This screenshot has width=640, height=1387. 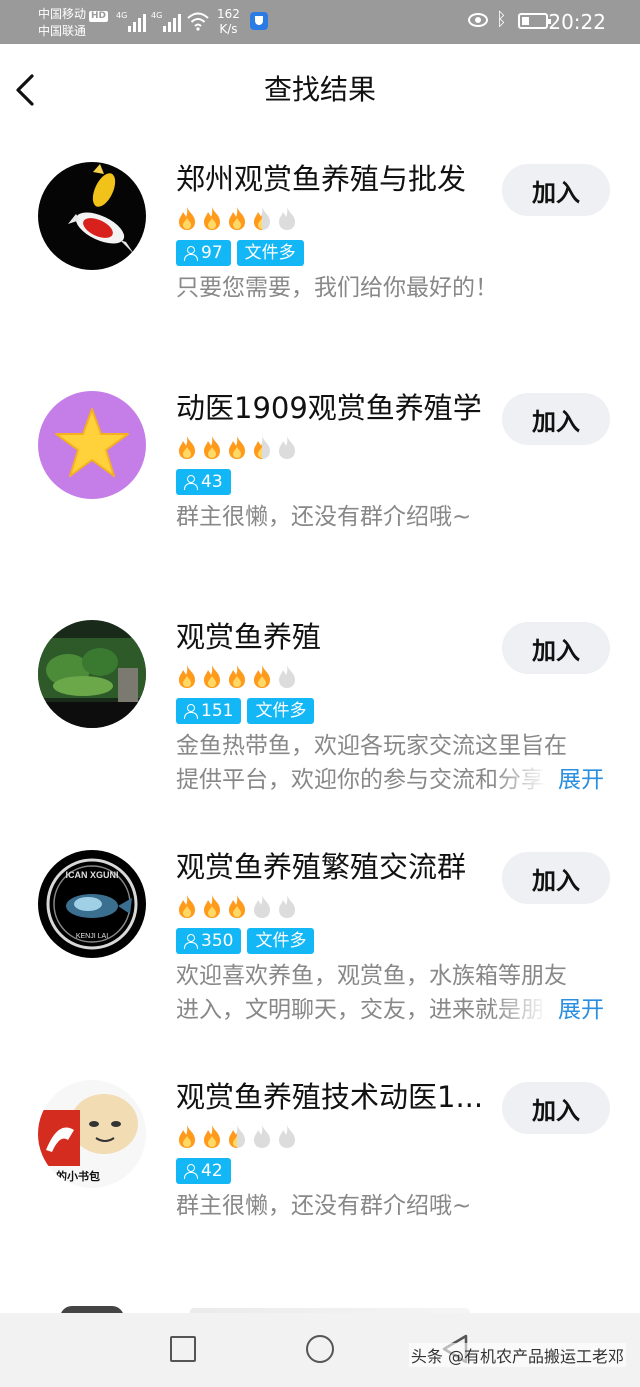 I want to click on bluetooth-icon: ᛒ, so click(x=501, y=19).